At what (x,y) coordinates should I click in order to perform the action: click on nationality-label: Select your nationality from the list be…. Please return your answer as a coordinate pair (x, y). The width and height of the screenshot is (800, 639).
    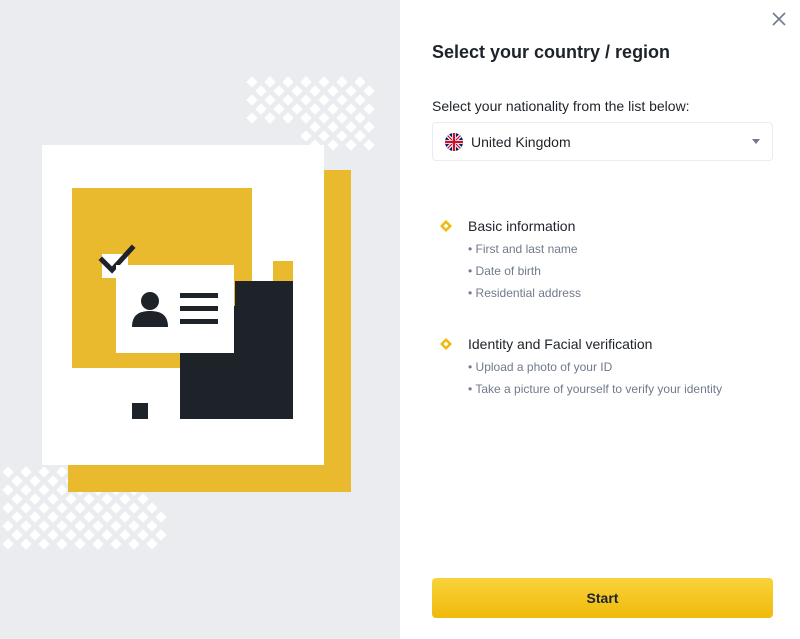
    Looking at the image, I should click on (561, 106).